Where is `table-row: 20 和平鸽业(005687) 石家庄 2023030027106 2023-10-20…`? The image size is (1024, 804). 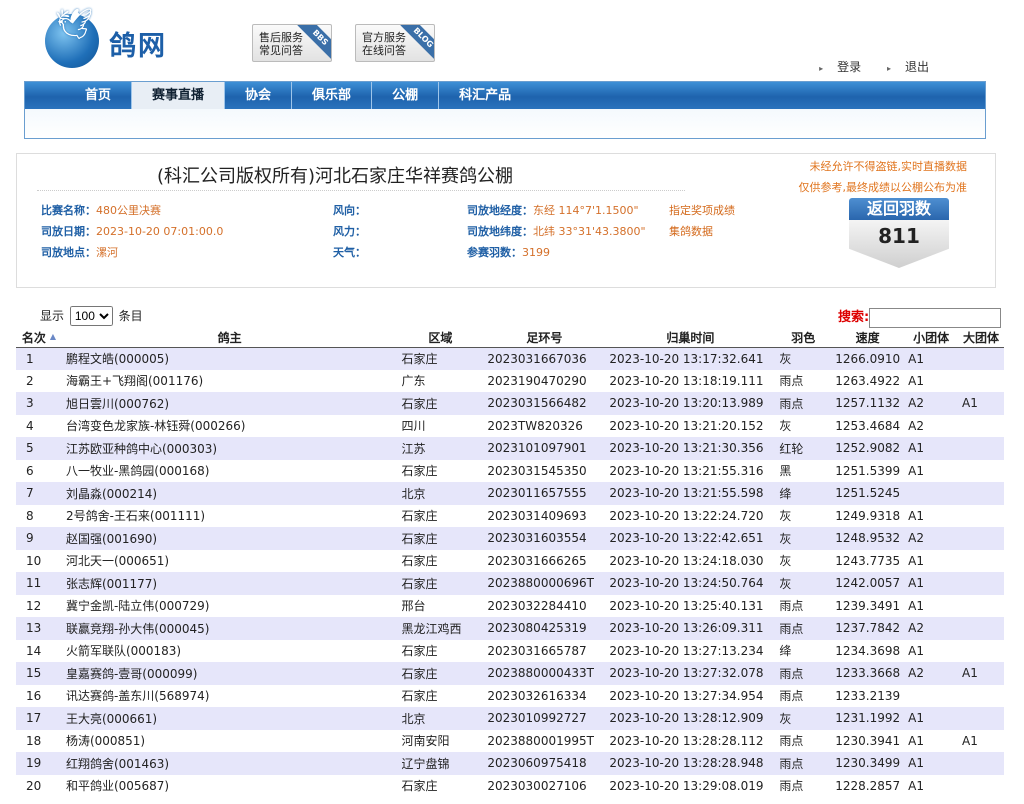
table-row: 20 和平鸽业(005687) 石家庄 2023030027106 2023-10-20… is located at coordinates (510, 785).